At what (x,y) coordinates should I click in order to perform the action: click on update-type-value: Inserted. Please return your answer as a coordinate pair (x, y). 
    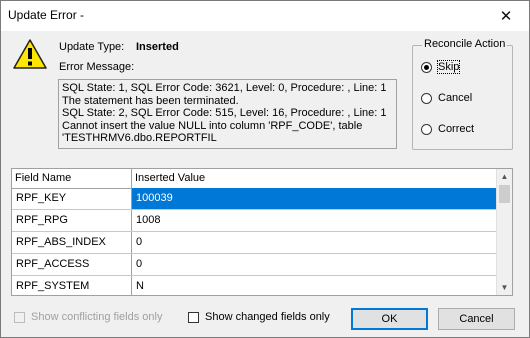
    Looking at the image, I should click on (157, 47).